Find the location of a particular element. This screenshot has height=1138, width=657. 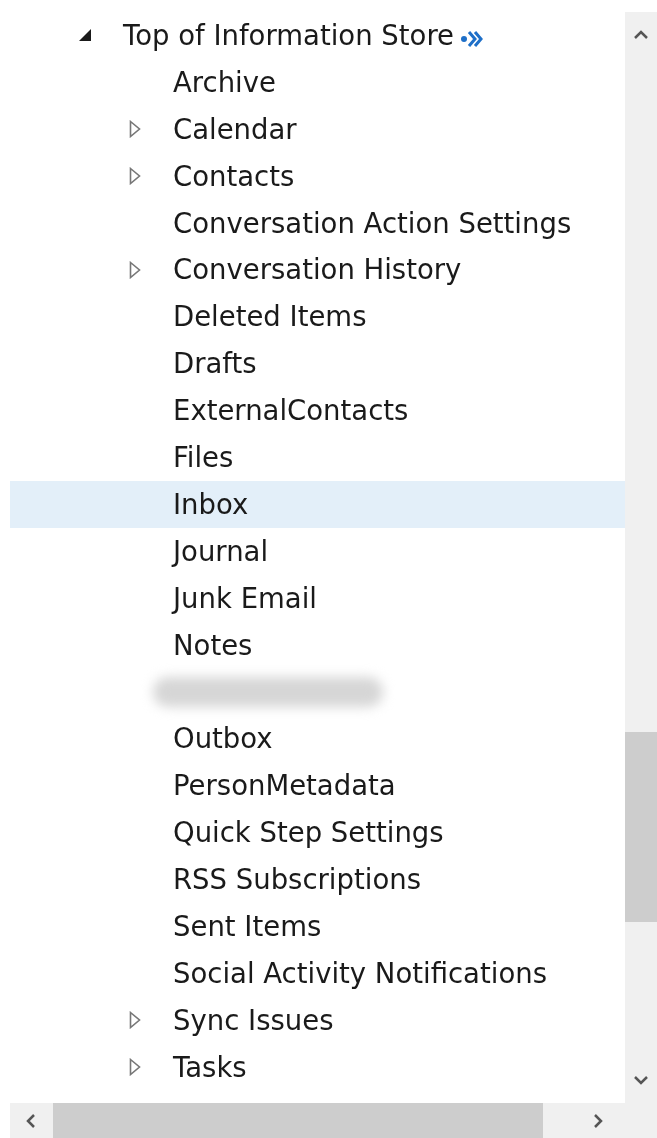

vertical-scrollbar is located at coordinates (641, 557).